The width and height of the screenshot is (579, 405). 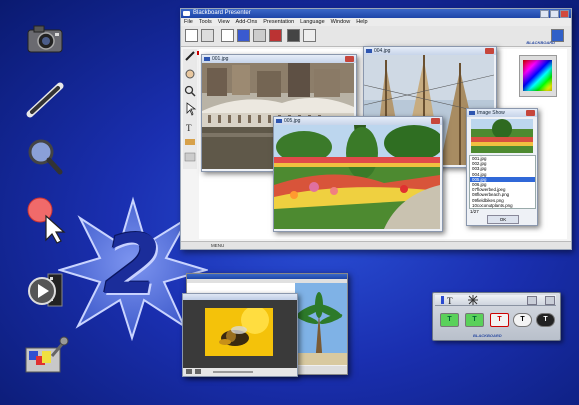 I want to click on image-show-titlebar: Image Show, so click(x=502, y=113).